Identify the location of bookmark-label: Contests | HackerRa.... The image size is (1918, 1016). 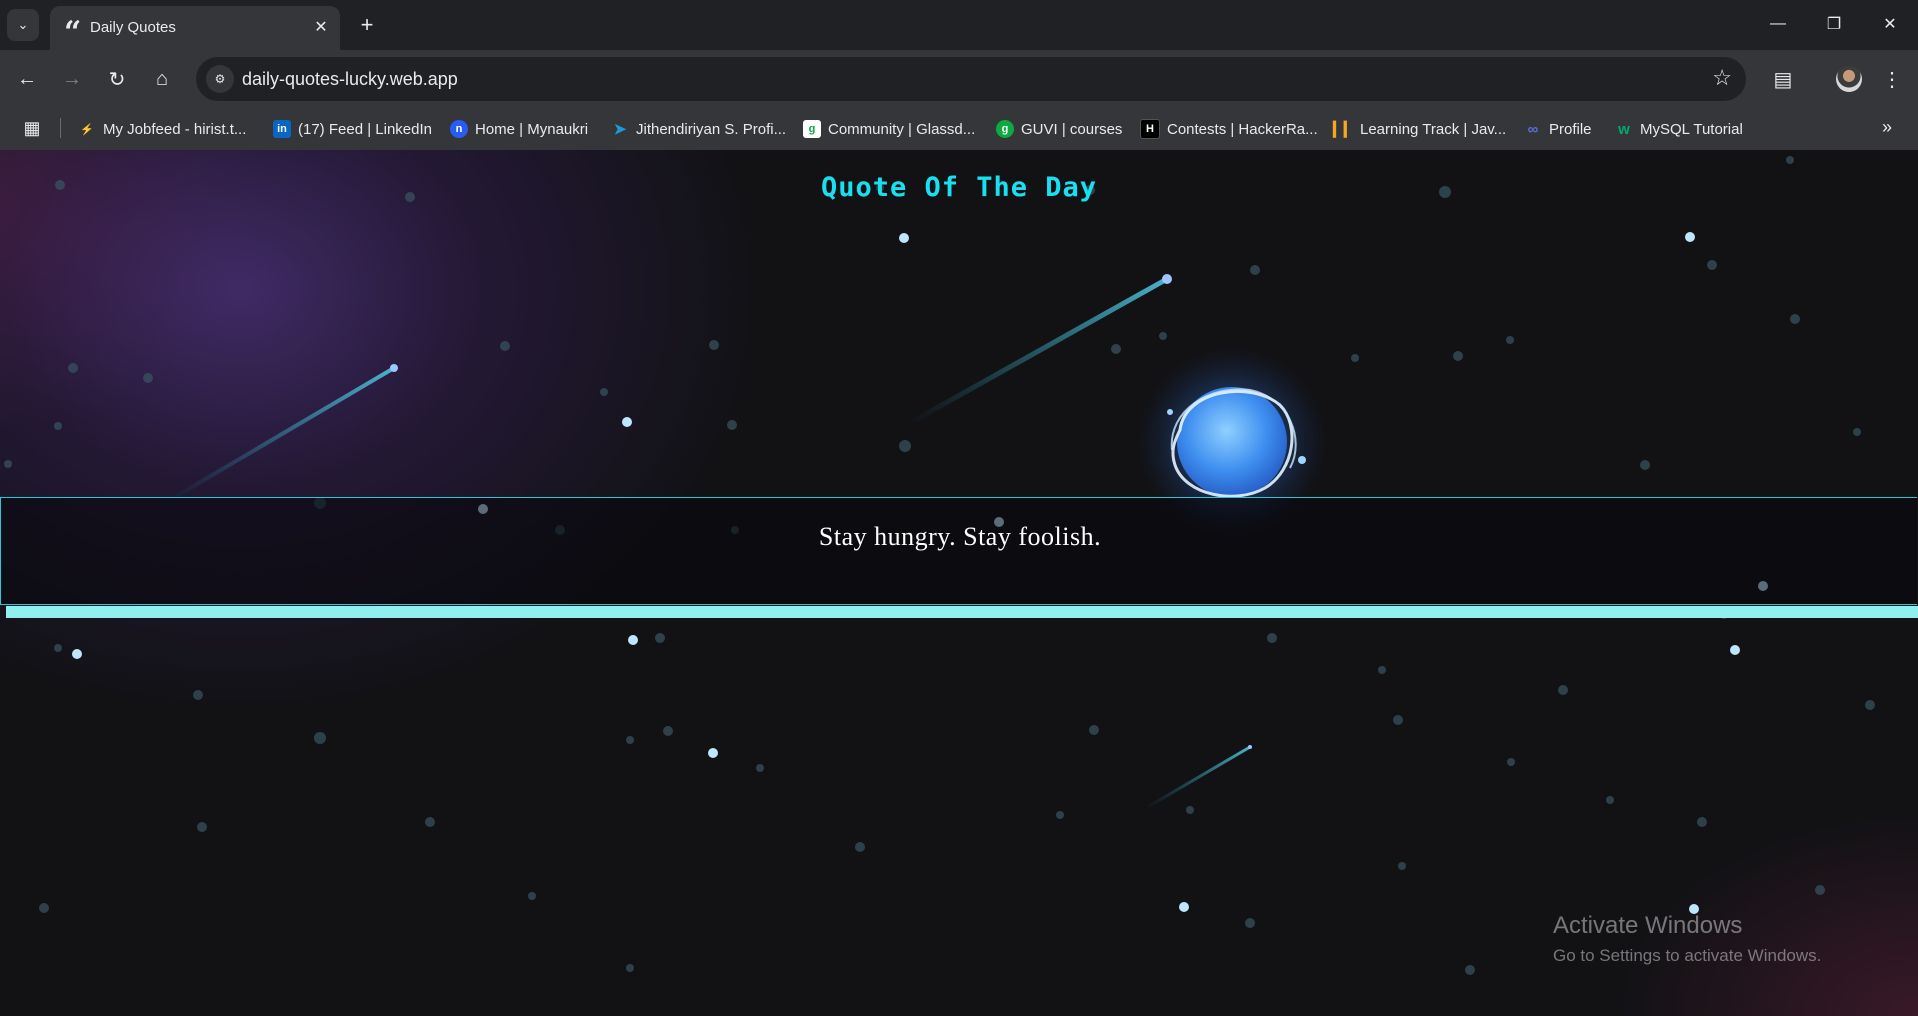
(1242, 129).